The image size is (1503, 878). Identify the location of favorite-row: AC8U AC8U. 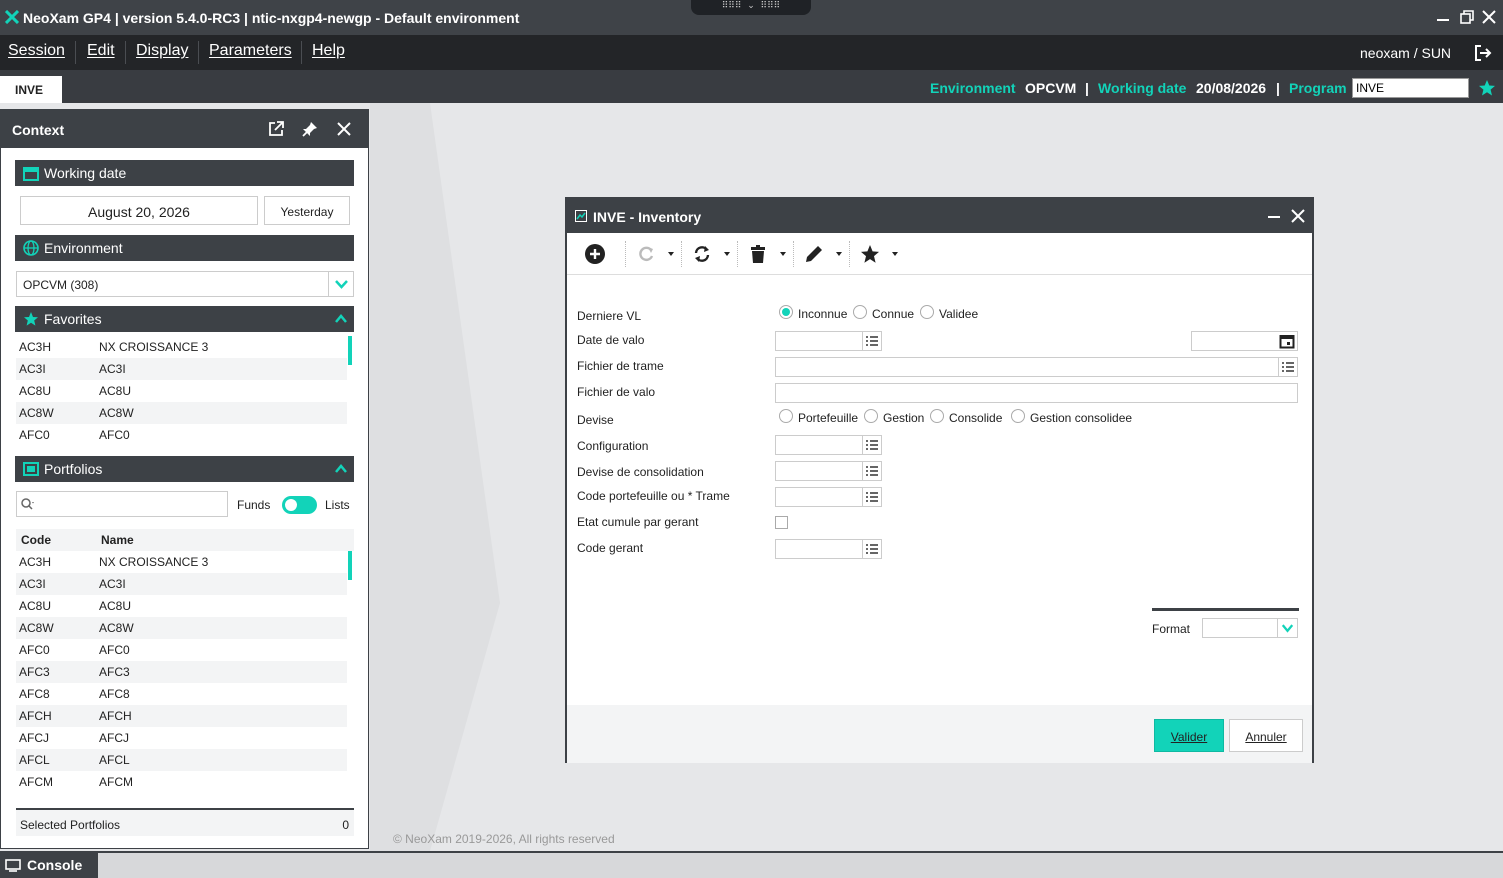
(181, 391).